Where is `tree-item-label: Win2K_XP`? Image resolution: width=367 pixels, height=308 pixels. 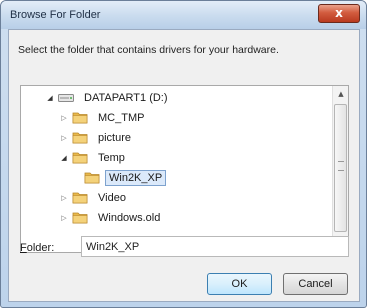
tree-item-label: Win2K_XP is located at coordinates (136, 178).